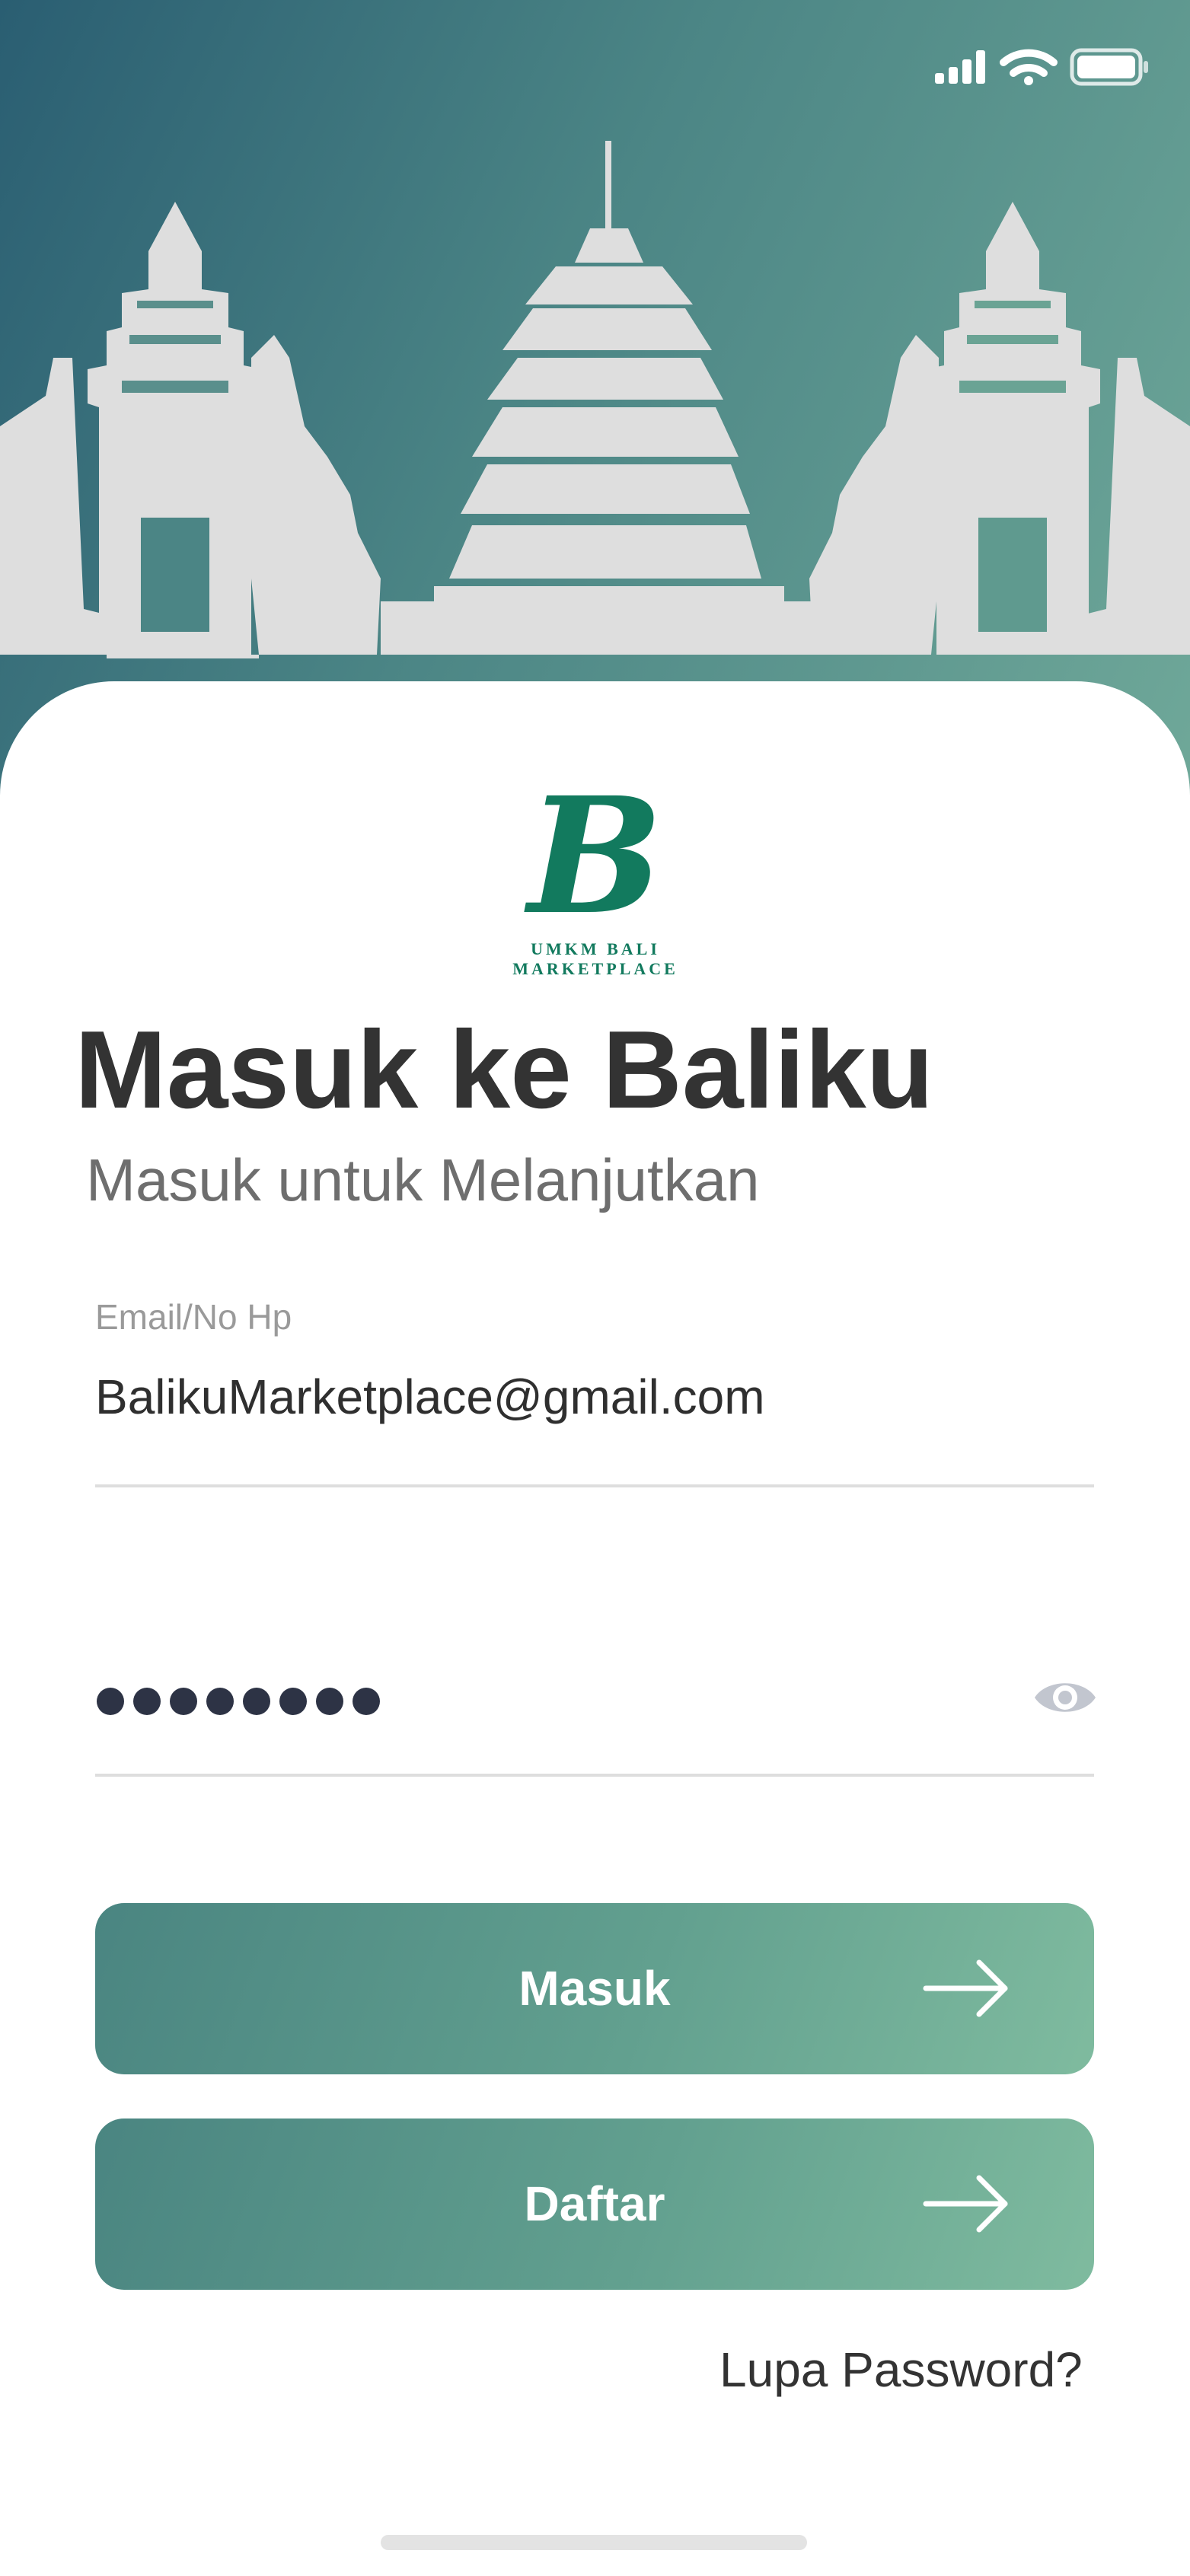 The height and width of the screenshot is (2576, 1190). What do you see at coordinates (505, 1069) in the screenshot?
I see `page-title: Masuk ke Baliku` at bounding box center [505, 1069].